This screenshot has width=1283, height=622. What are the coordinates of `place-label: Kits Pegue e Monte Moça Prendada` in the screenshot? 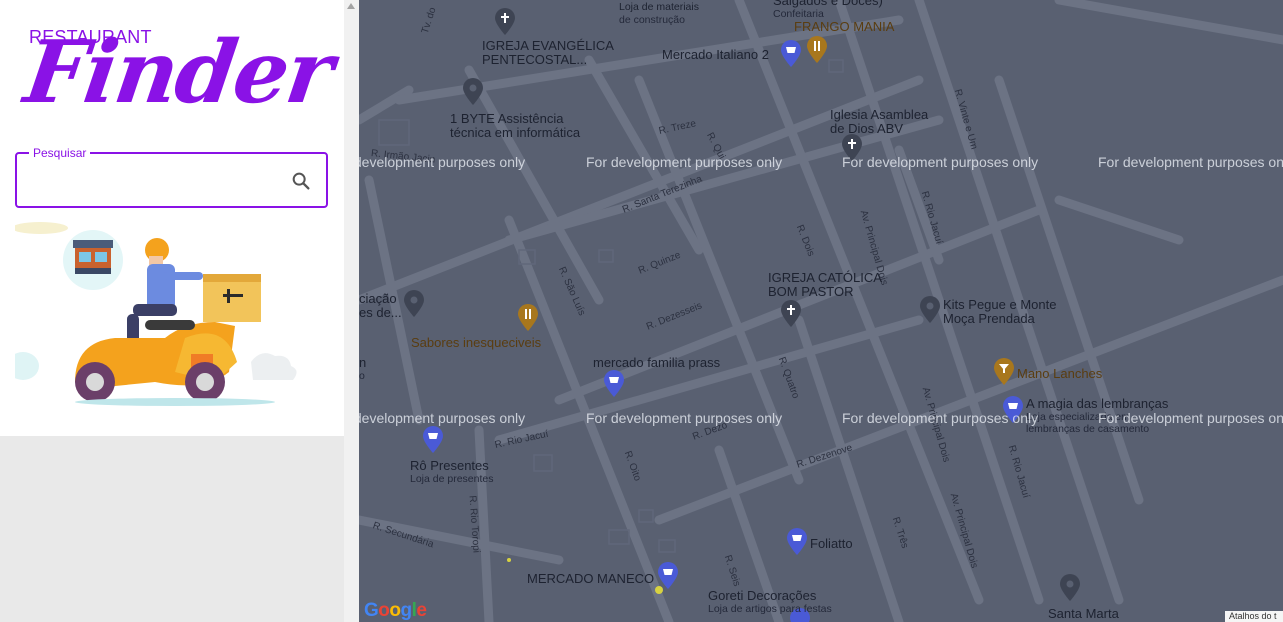 It's located at (999, 312).